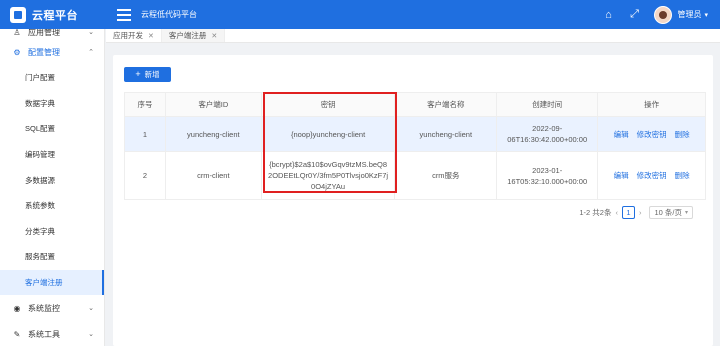  I want to click on sidebar-group-tools: ✎ 系统工具 ⌄, so click(52, 333).